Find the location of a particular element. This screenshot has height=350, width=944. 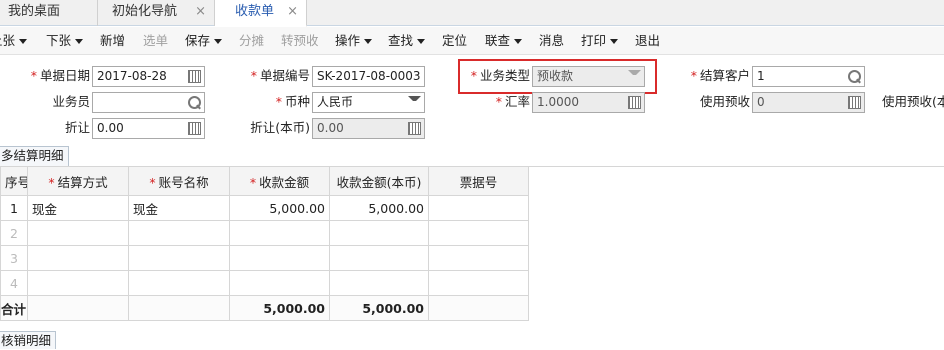

customer-label-text: 结算客户 is located at coordinates (724, 75).